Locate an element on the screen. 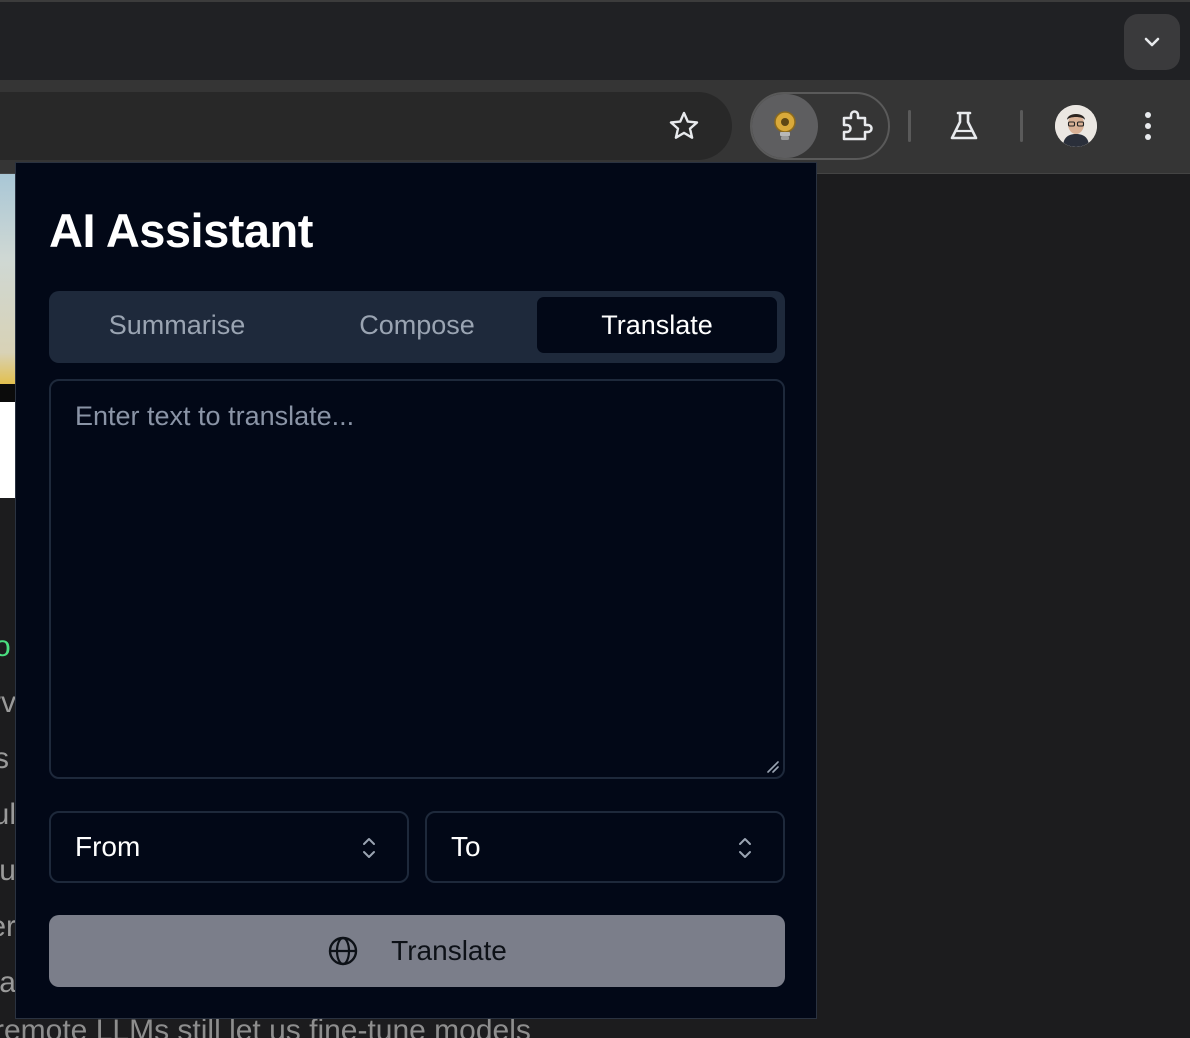 This screenshot has height=1038, width=1190. page-text-fragment: er is located at coordinates (8, 926).